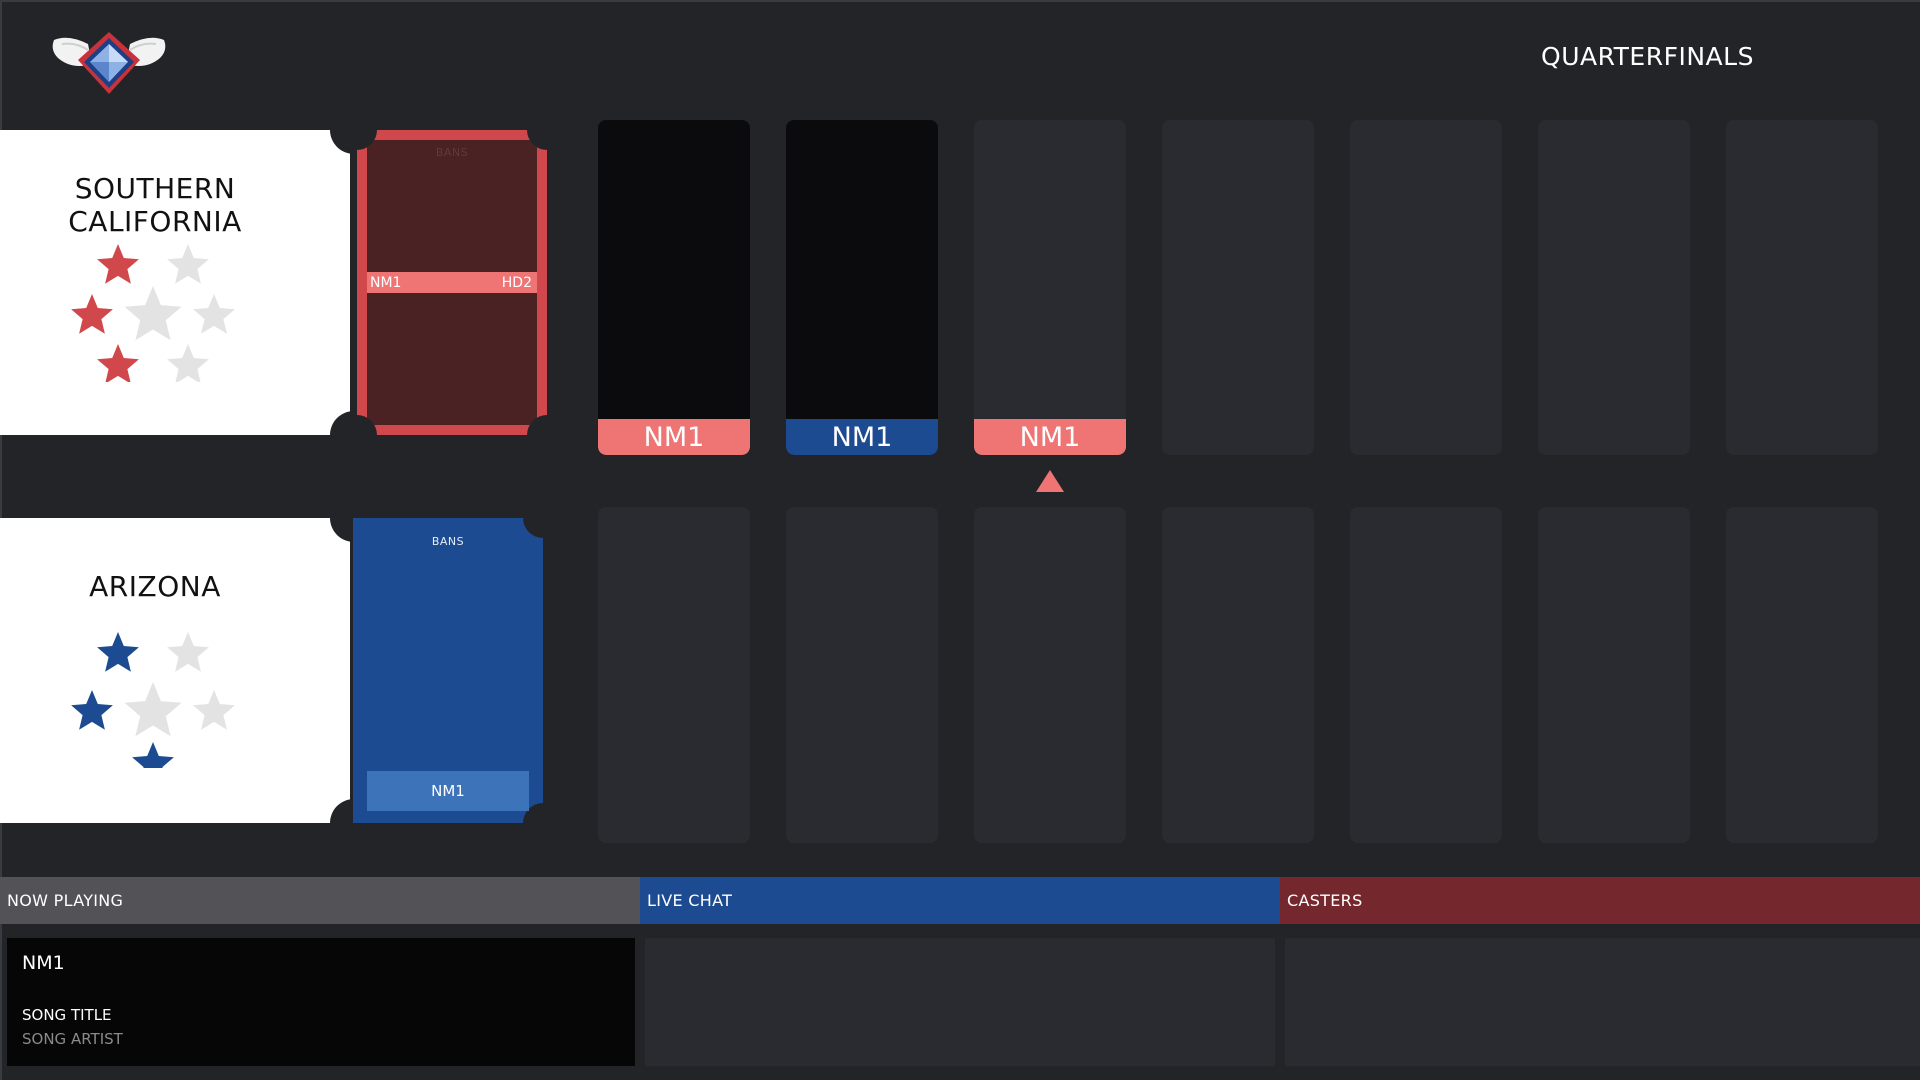 The image size is (1920, 1080). I want to click on tournament-logo, so click(109, 66).